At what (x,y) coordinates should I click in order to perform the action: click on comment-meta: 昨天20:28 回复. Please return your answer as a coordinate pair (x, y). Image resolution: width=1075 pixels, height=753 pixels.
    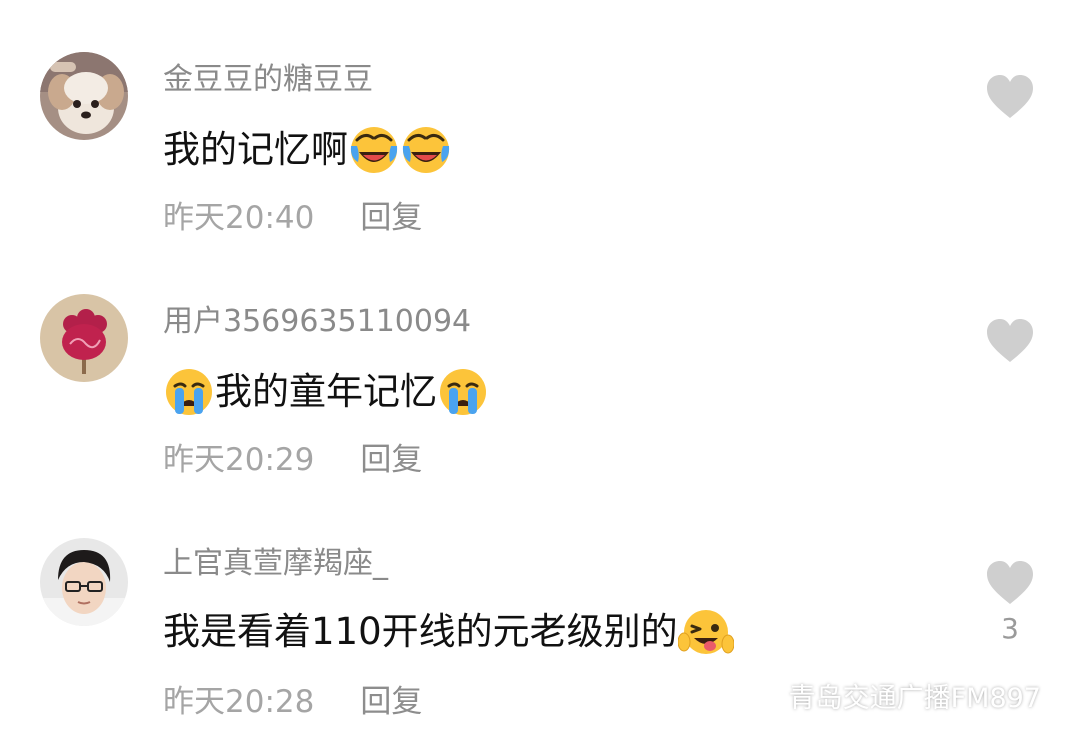
    Looking at the image, I should click on (292, 702).